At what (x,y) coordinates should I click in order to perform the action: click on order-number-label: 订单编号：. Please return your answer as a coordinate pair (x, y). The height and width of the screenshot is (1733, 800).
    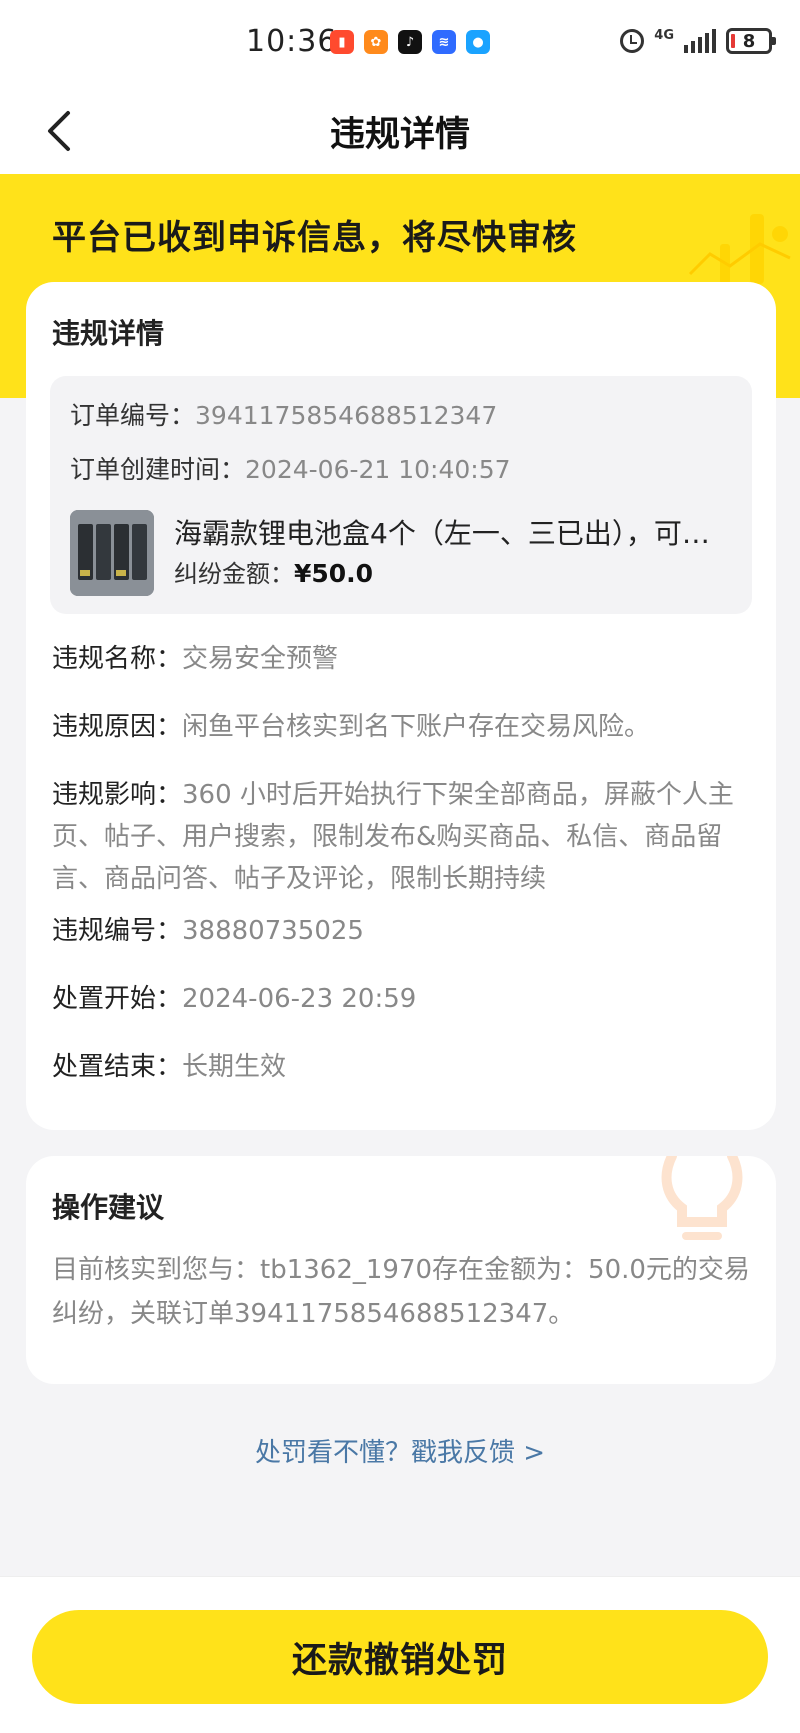
    Looking at the image, I should click on (133, 415).